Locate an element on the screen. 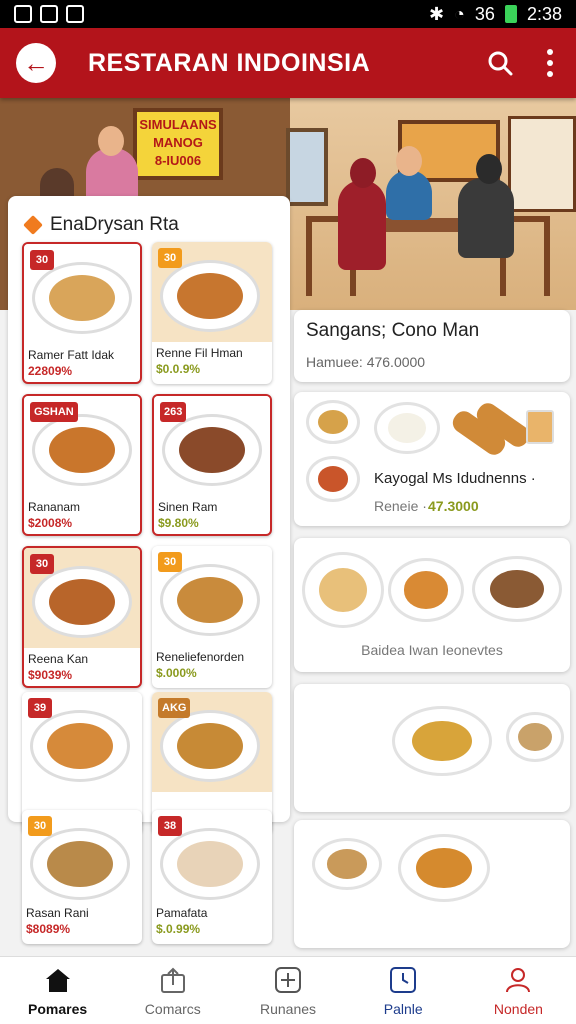  sign-line: MANOG is located at coordinates (178, 142).